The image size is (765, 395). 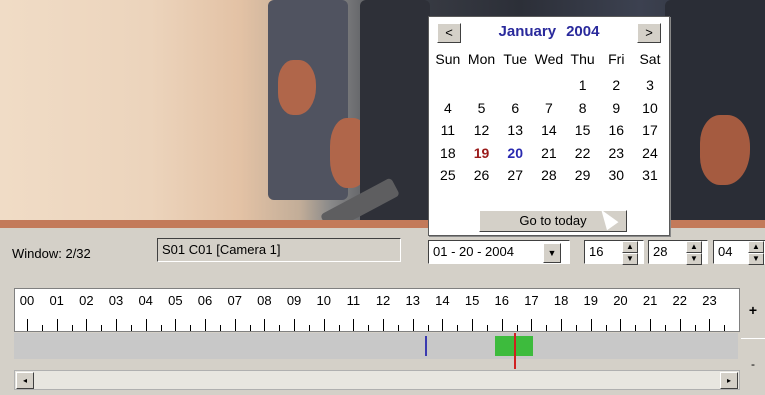 I want to click on calendar-day: 7, so click(x=549, y=108).